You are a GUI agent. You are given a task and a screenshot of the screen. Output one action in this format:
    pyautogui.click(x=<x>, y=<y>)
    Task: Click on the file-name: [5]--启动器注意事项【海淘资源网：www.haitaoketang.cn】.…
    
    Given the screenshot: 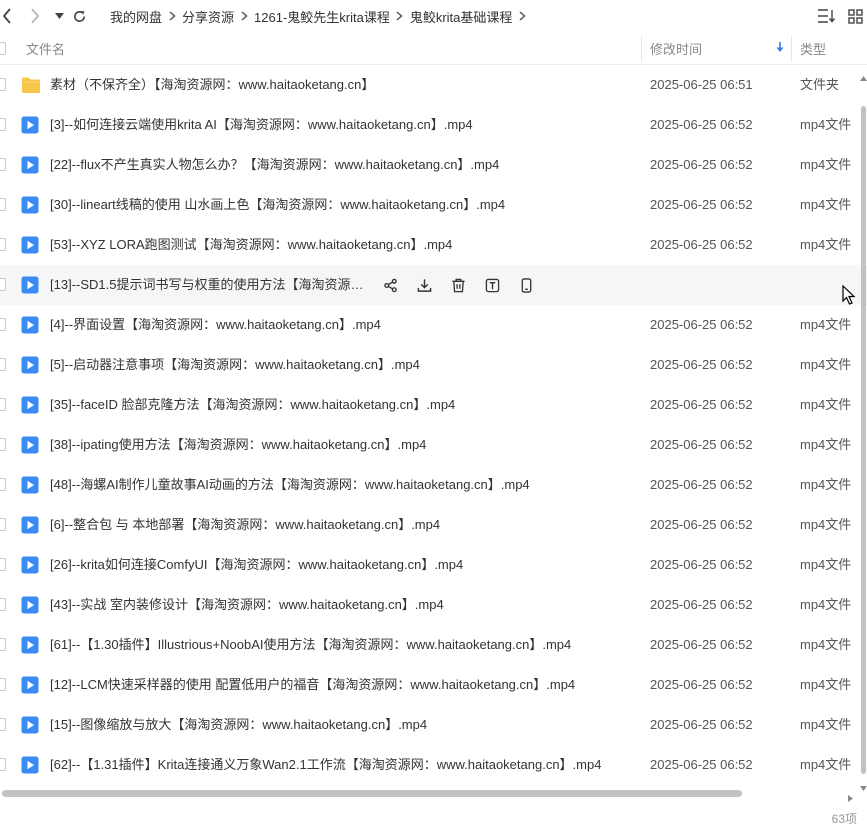 What is the action you would take?
    pyautogui.click(x=235, y=365)
    